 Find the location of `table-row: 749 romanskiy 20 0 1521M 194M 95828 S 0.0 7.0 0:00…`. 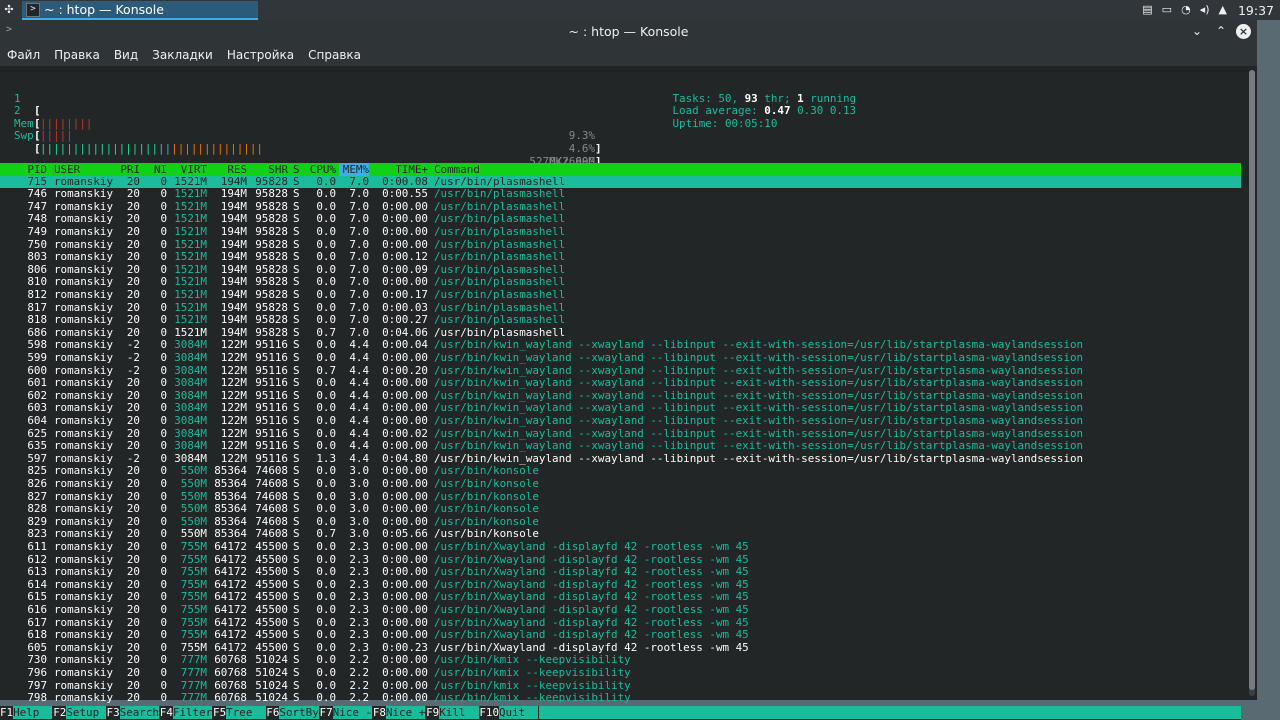

table-row: 749 romanskiy 20 0 1521M 194M 95828 S 0.0 7.0 0:00… is located at coordinates (620, 231).